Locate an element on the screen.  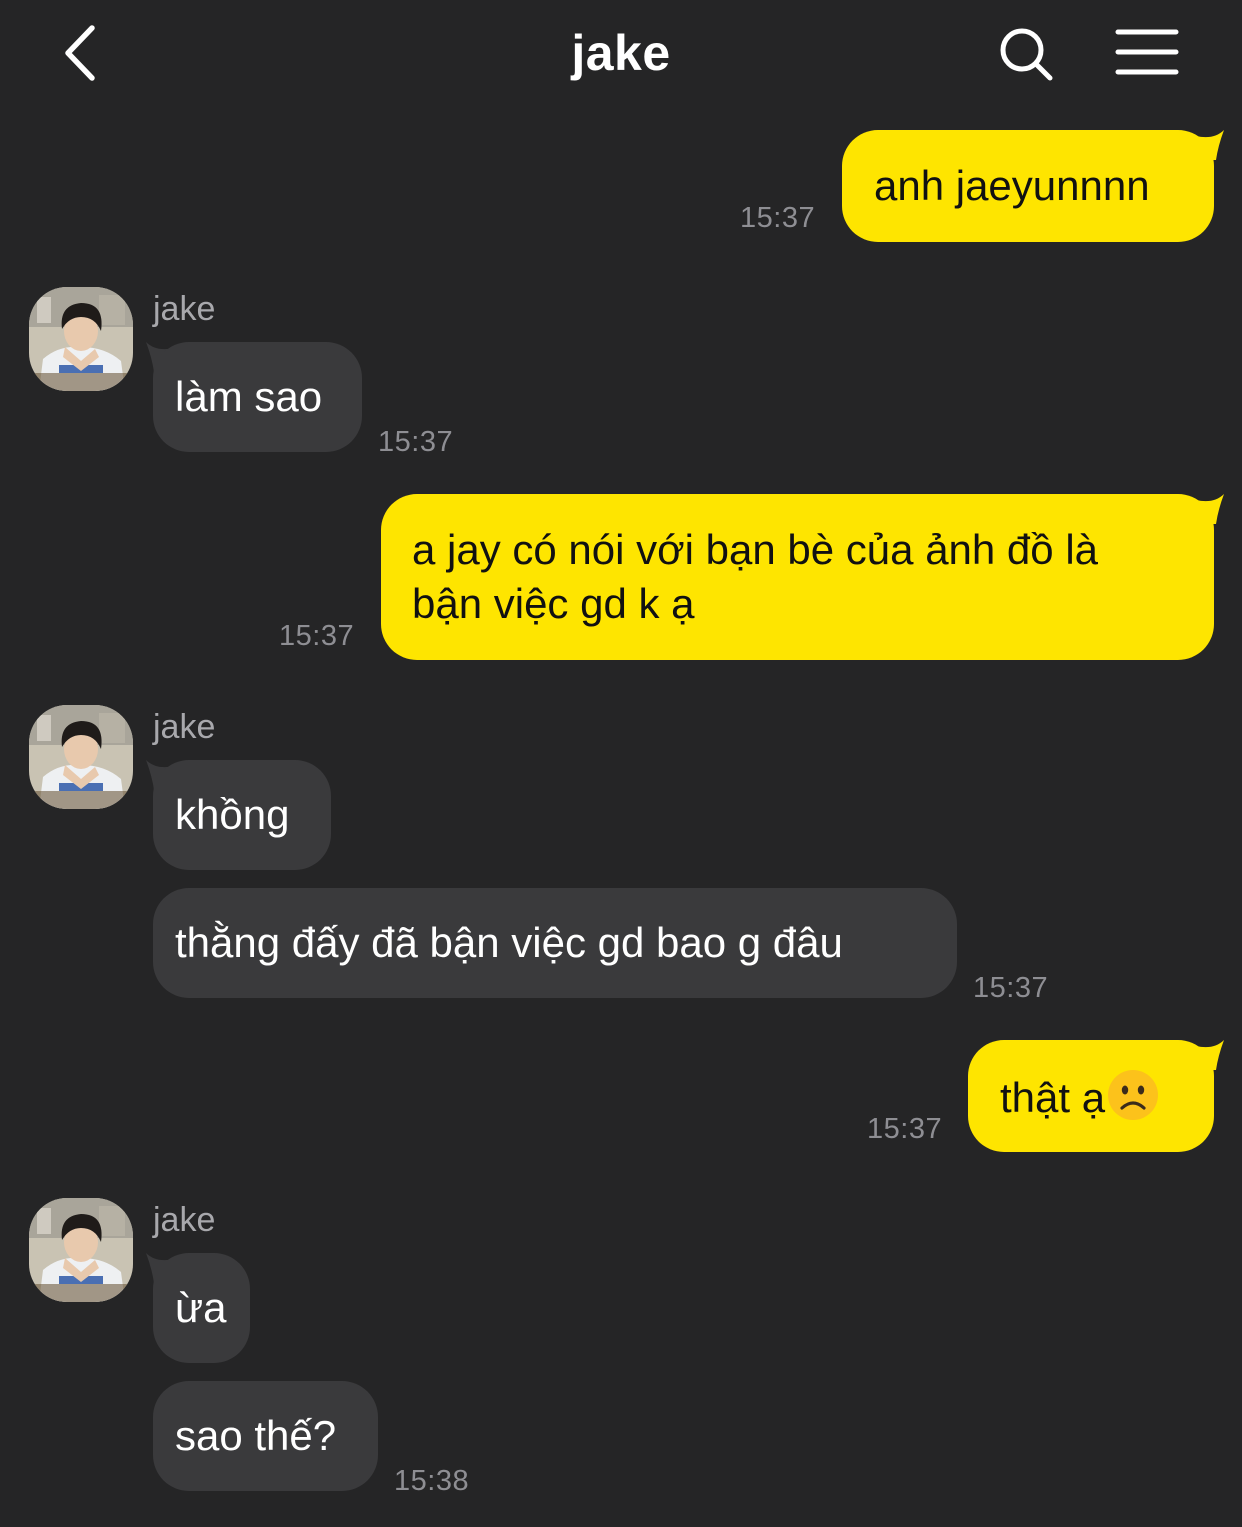
incoming-message-bubble: thằng đấy đã bận việc gd bao g đâu is located at coordinates (555, 943).